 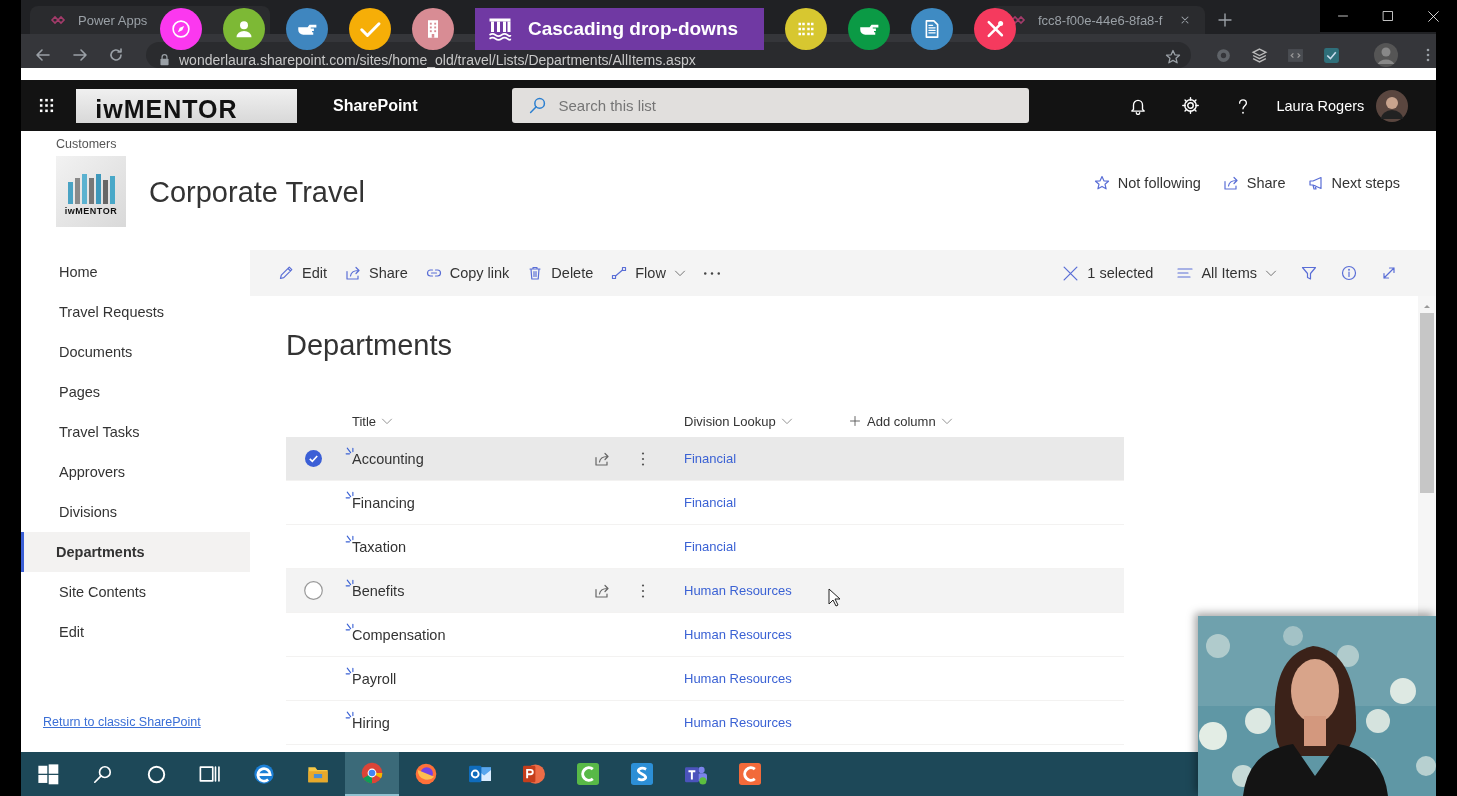 What do you see at coordinates (379, 546) in the screenshot?
I see `item-title: Taxation` at bounding box center [379, 546].